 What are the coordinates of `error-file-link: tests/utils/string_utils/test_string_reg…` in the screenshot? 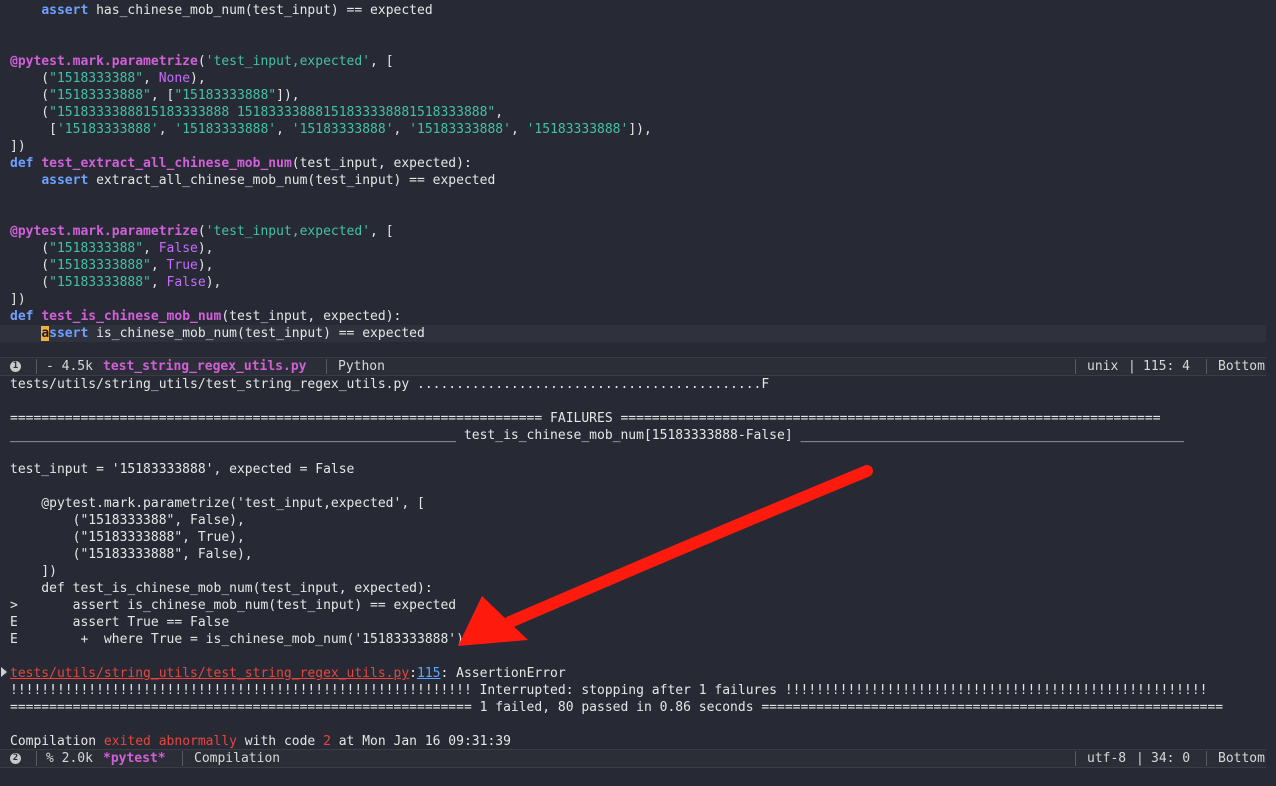 It's located at (209, 673).